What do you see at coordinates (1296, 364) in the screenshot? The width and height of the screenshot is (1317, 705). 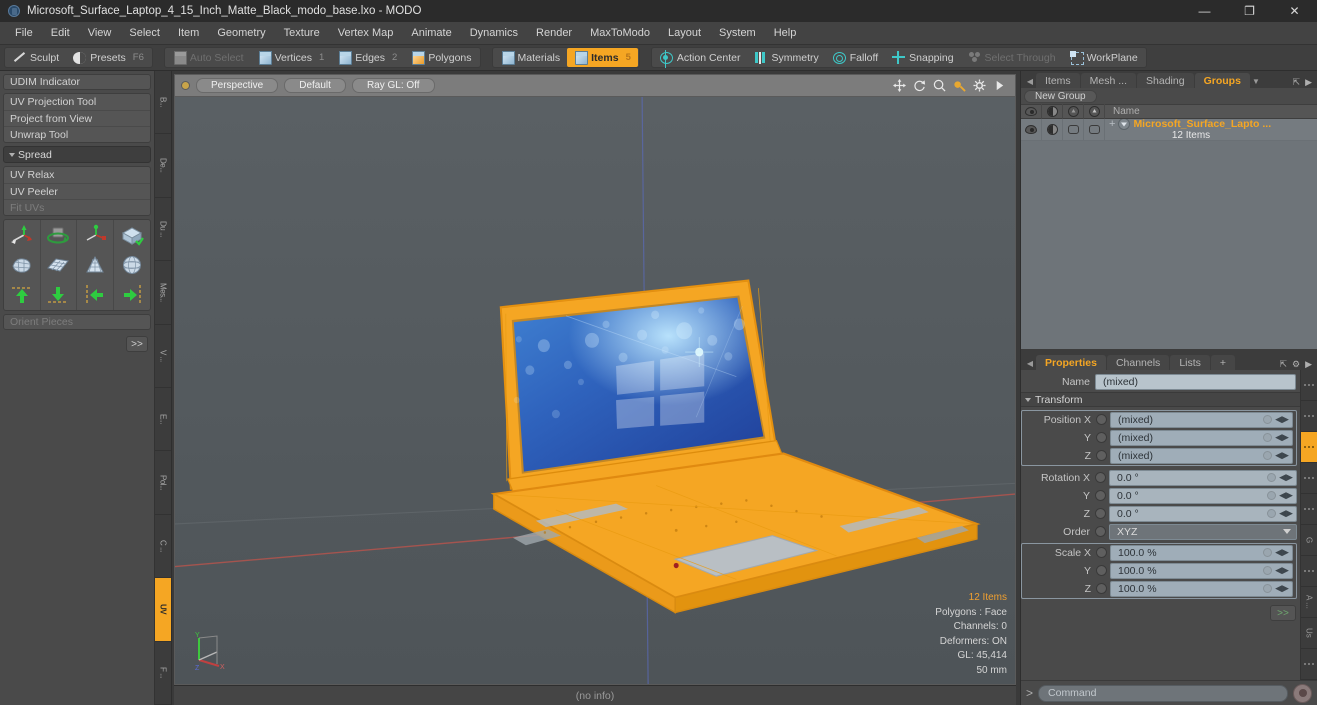 I see `gear-icon: ⚙` at bounding box center [1296, 364].